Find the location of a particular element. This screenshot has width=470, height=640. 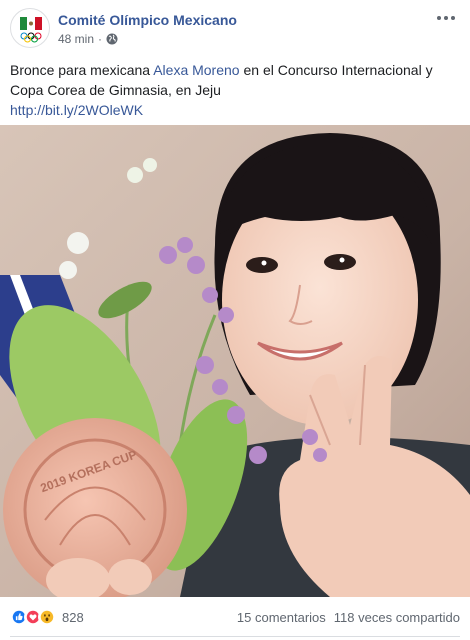

globe-icon is located at coordinates (112, 39).